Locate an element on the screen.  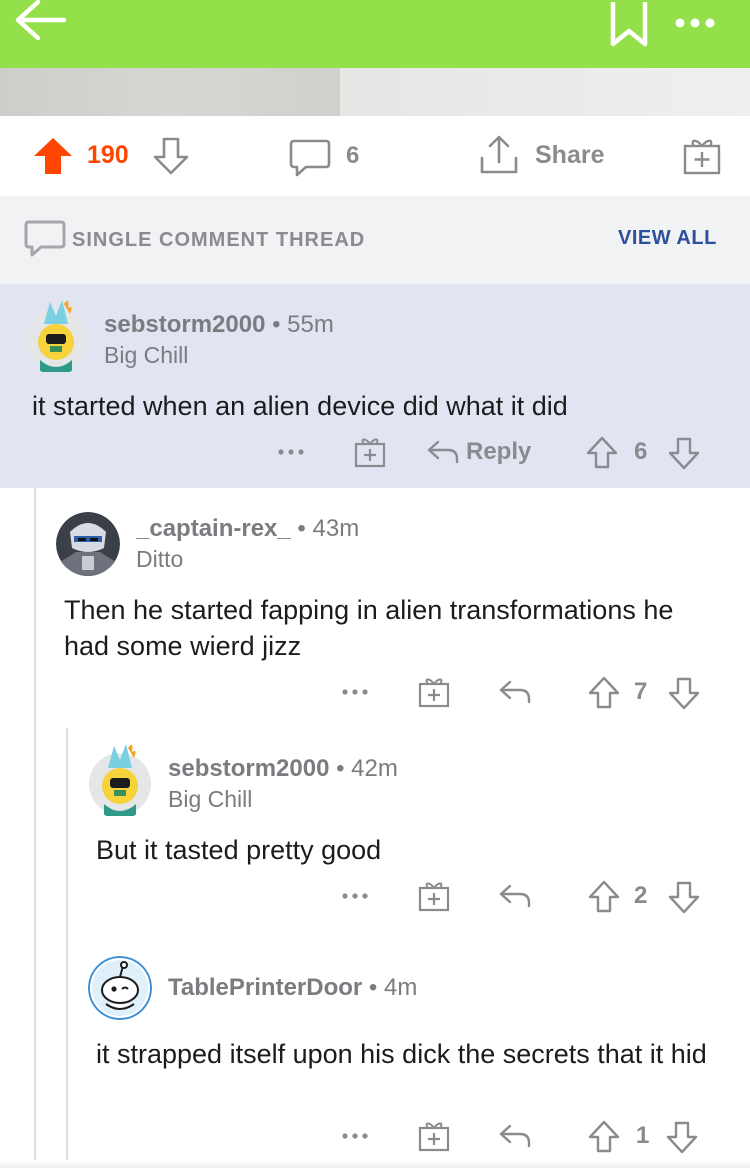
share-label: Share is located at coordinates (569, 155).